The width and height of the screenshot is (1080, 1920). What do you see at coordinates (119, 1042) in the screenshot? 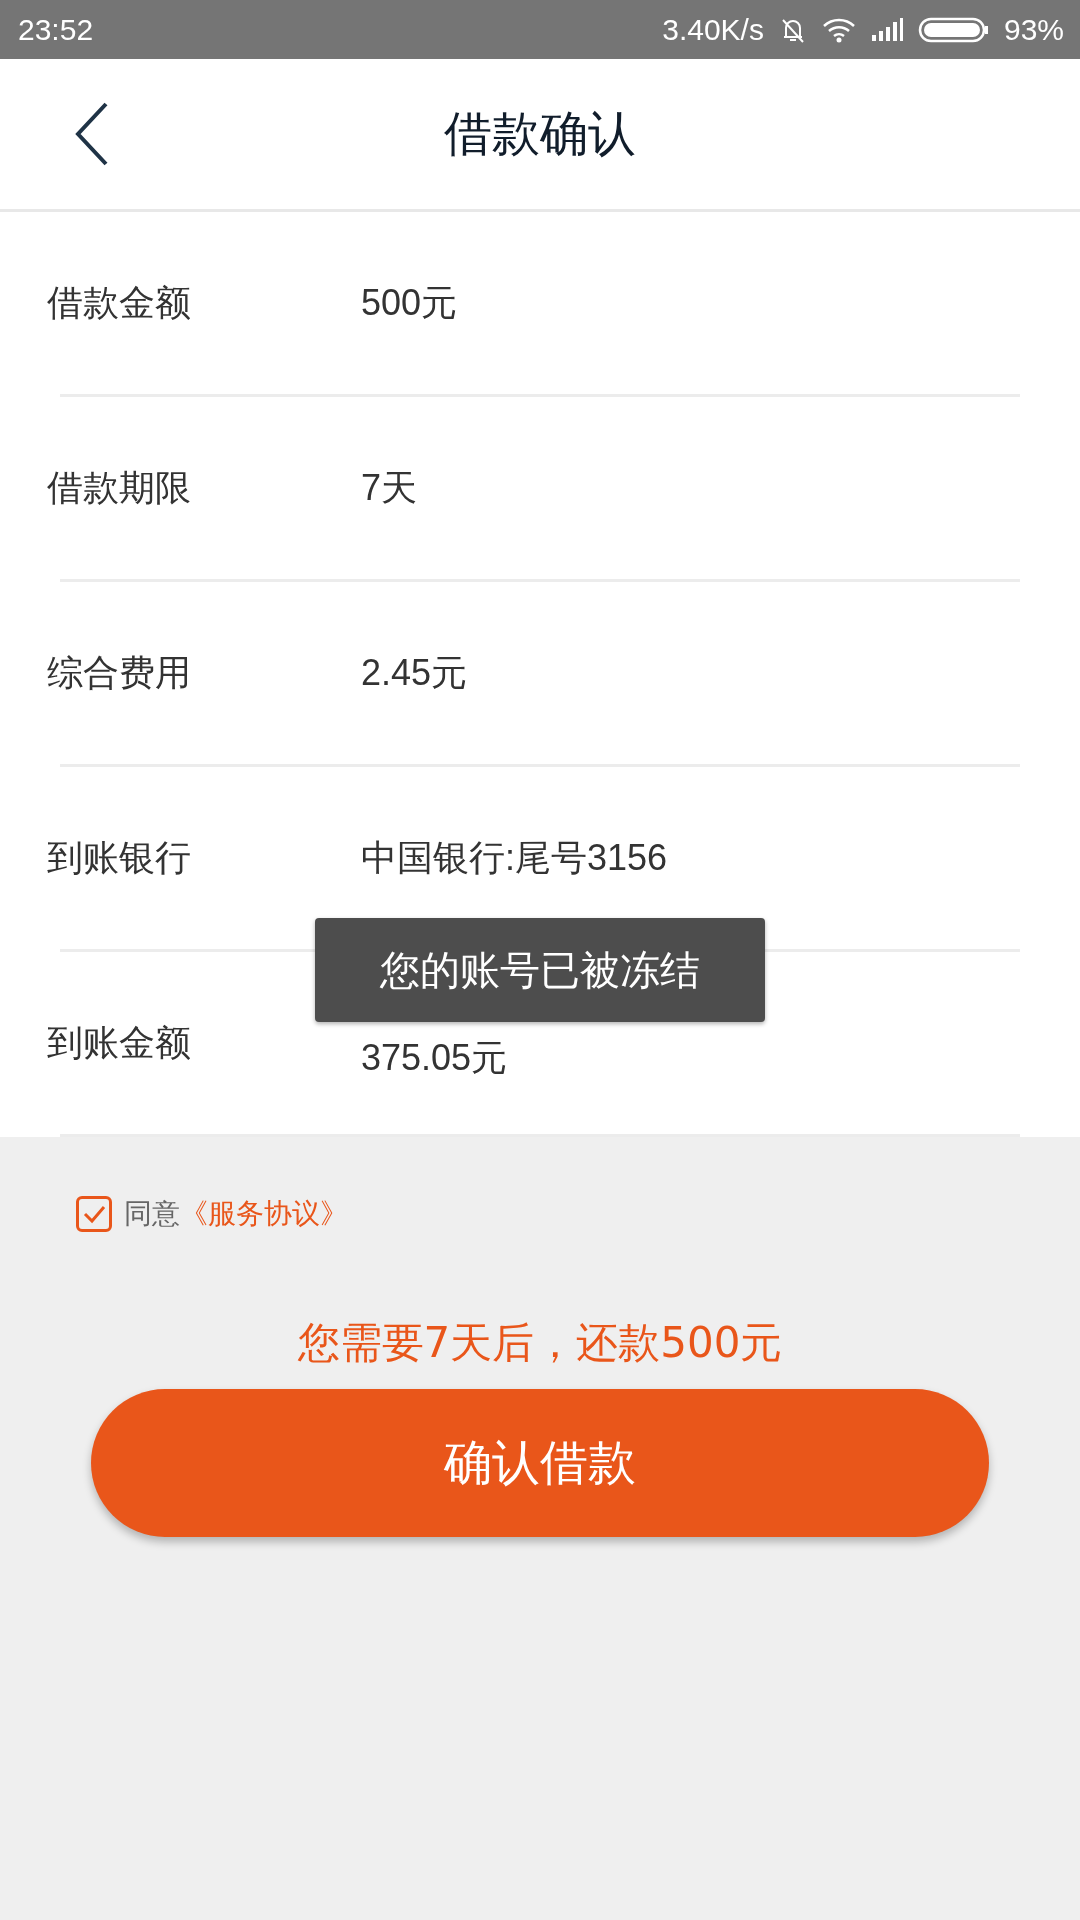
I see `field-label: 到账金额` at bounding box center [119, 1042].